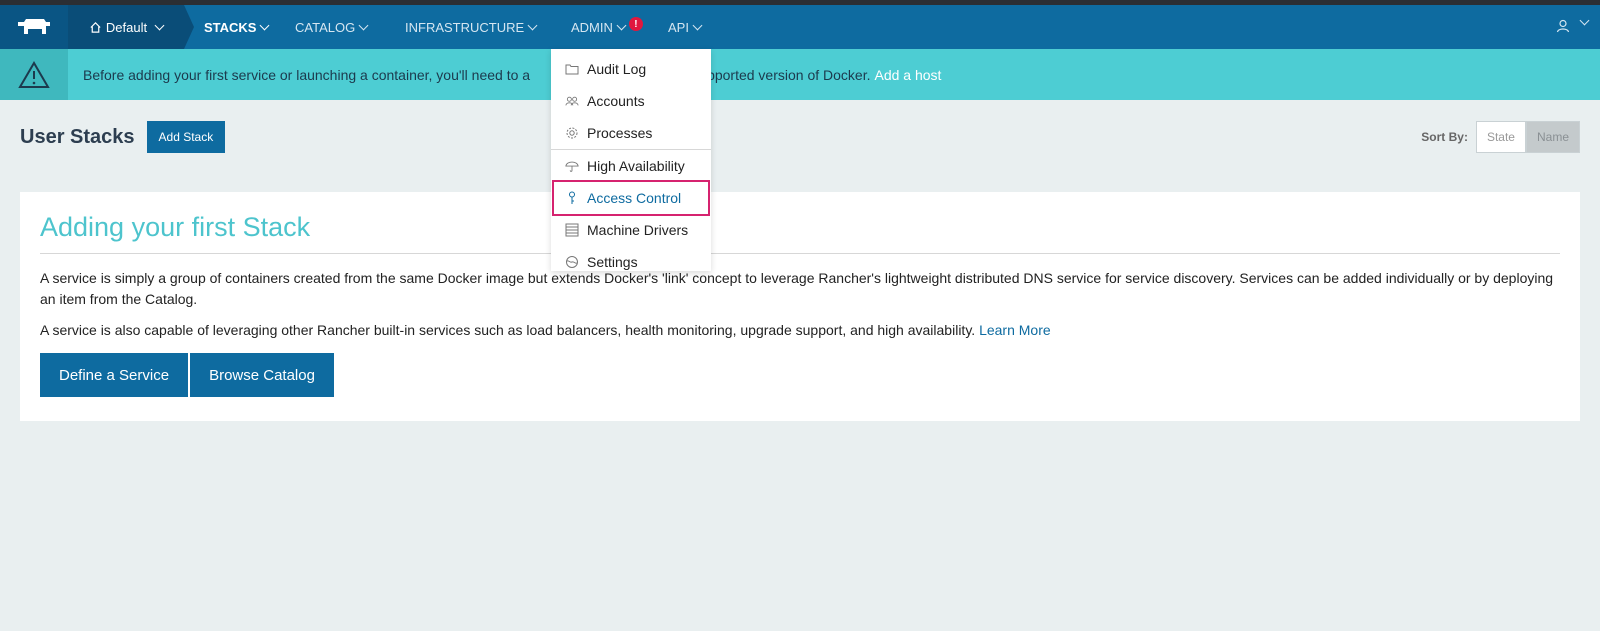 The height and width of the screenshot is (631, 1600). Describe the element at coordinates (262, 375) in the screenshot. I see `browse-catalog-button: Browse Catalog` at that location.